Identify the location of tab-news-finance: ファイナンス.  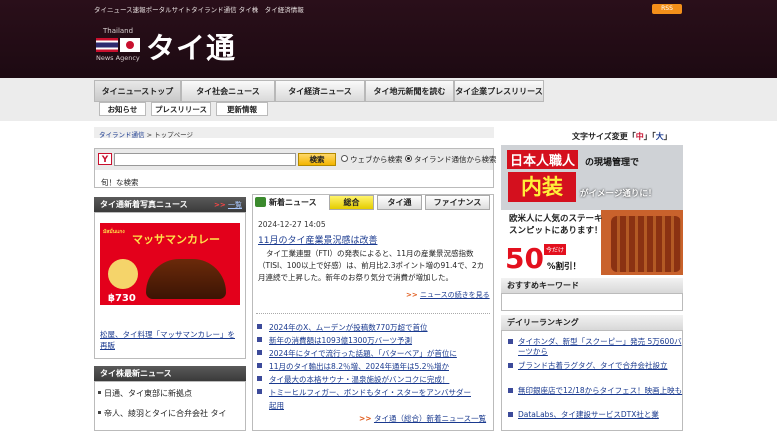
(457, 202).